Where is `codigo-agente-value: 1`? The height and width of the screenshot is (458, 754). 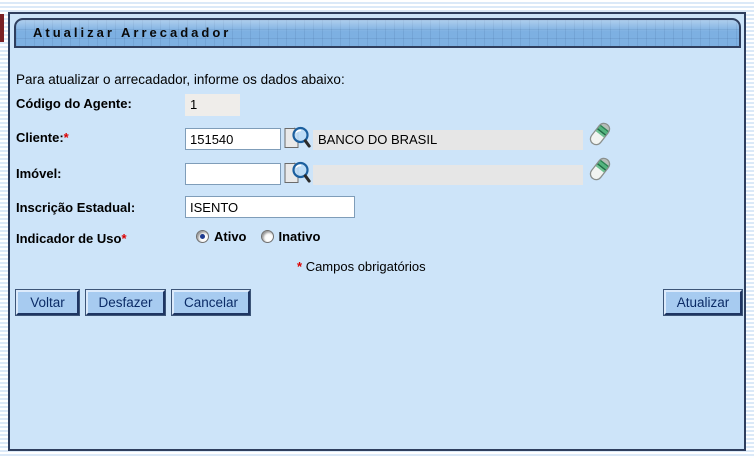 codigo-agente-value: 1 is located at coordinates (212, 105).